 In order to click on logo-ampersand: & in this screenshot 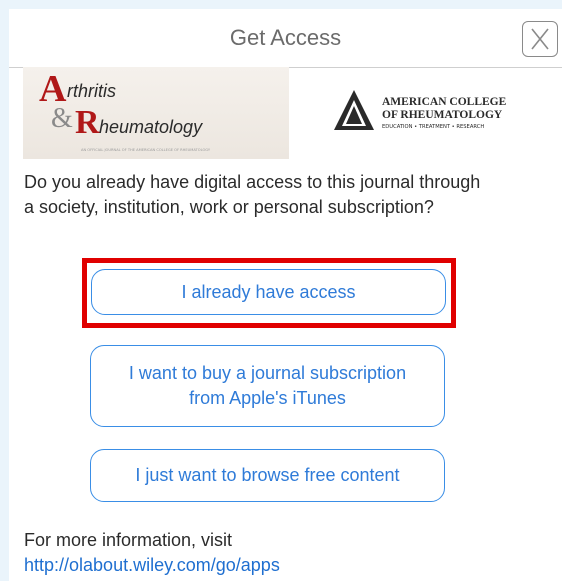, I will do `click(62, 118)`.